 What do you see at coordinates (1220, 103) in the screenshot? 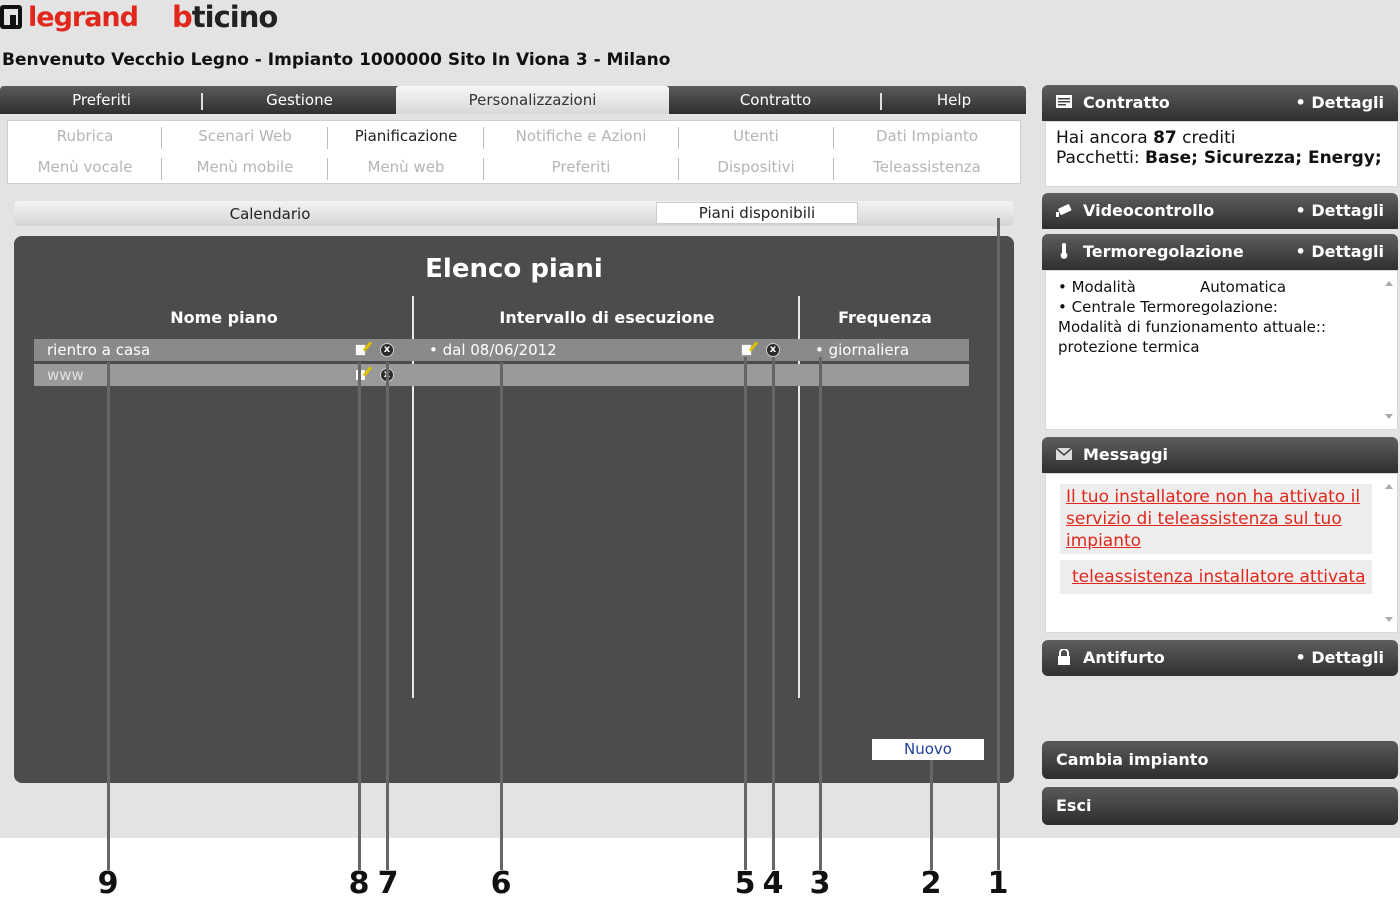
I see `contratto-header: Contratto • Dettagli` at bounding box center [1220, 103].